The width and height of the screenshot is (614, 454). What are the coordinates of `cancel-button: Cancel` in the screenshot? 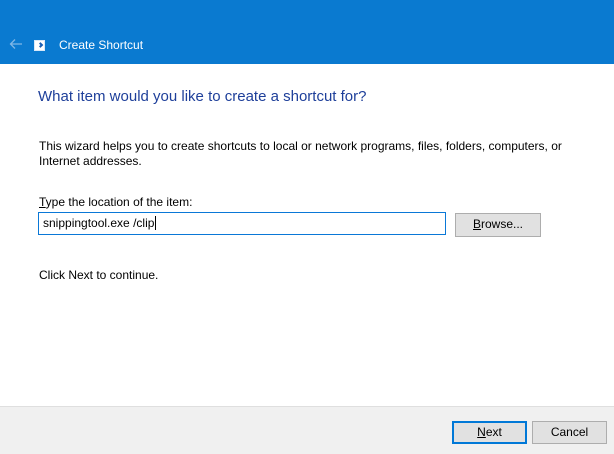 It's located at (569, 432).